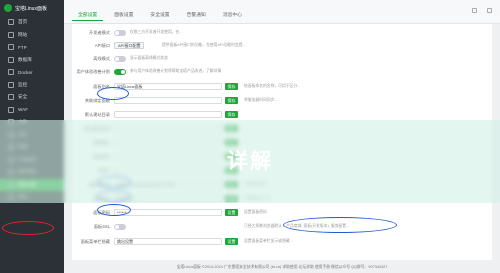 The image size is (500, 273). I want to click on brand-name: 宝塔Linux面板, so click(31, 8).